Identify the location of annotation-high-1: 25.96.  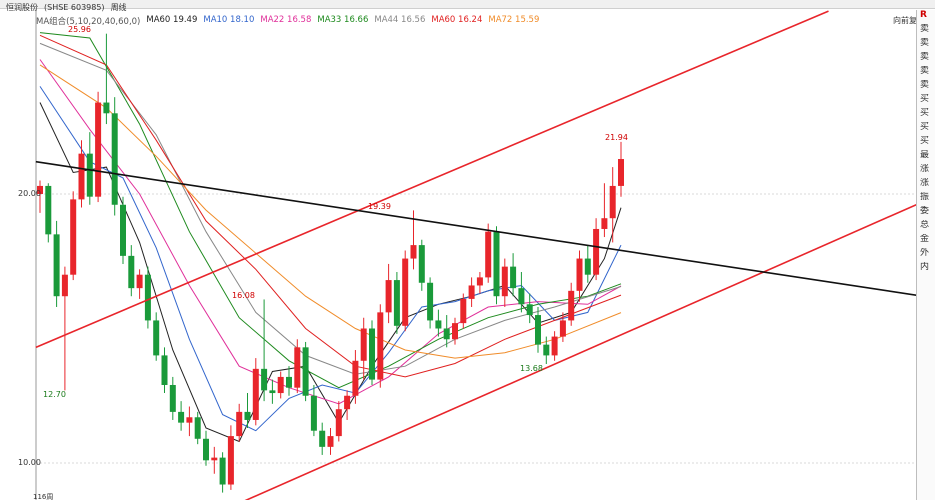
(79, 29).